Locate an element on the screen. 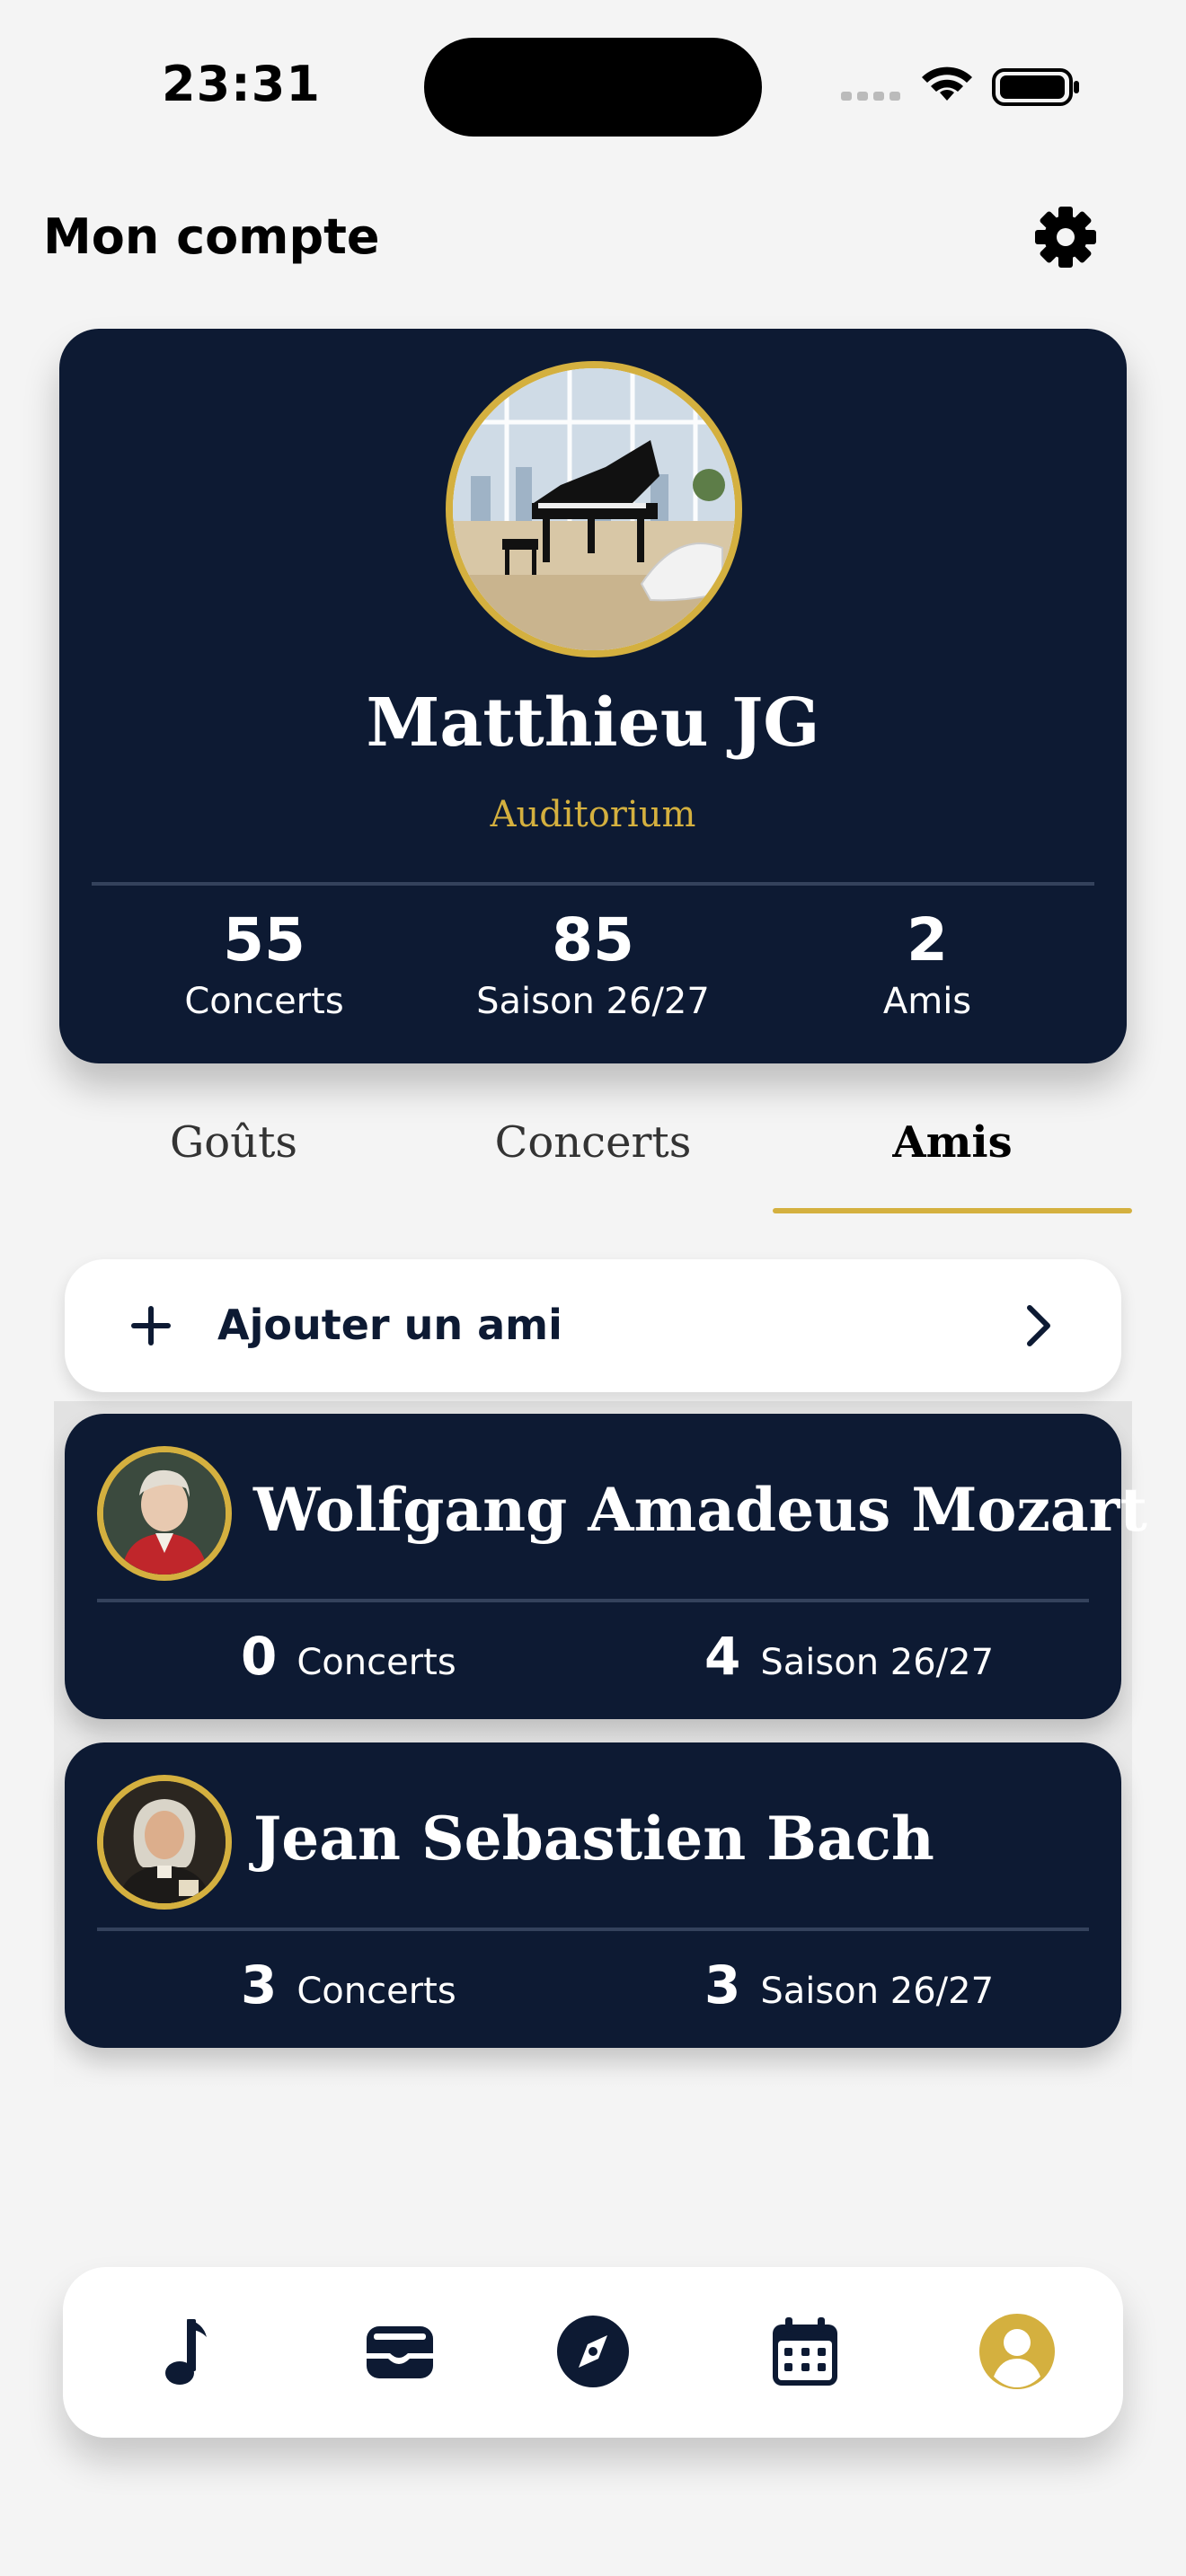  bach-portrait is located at coordinates (164, 1842).